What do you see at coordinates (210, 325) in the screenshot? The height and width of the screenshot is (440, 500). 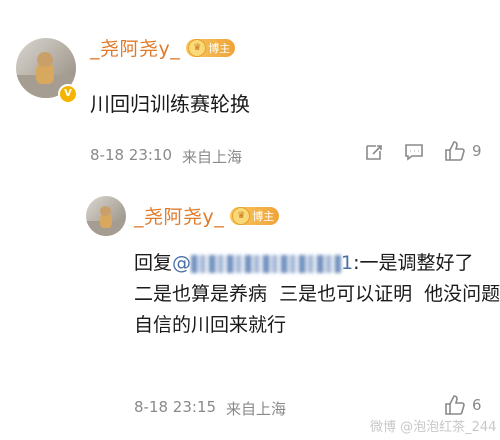 I see `reply-line-3: 自信的川回来就行` at bounding box center [210, 325].